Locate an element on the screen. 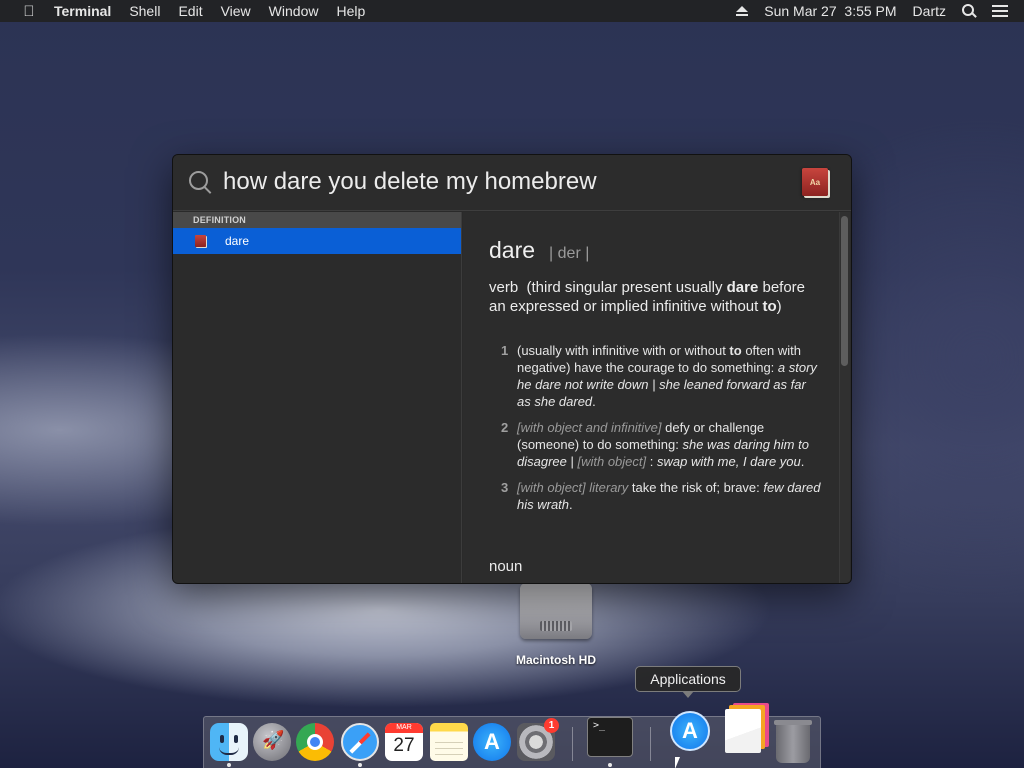 The width and height of the screenshot is (1024, 768). menu-shell: Shell is located at coordinates (144, 11).